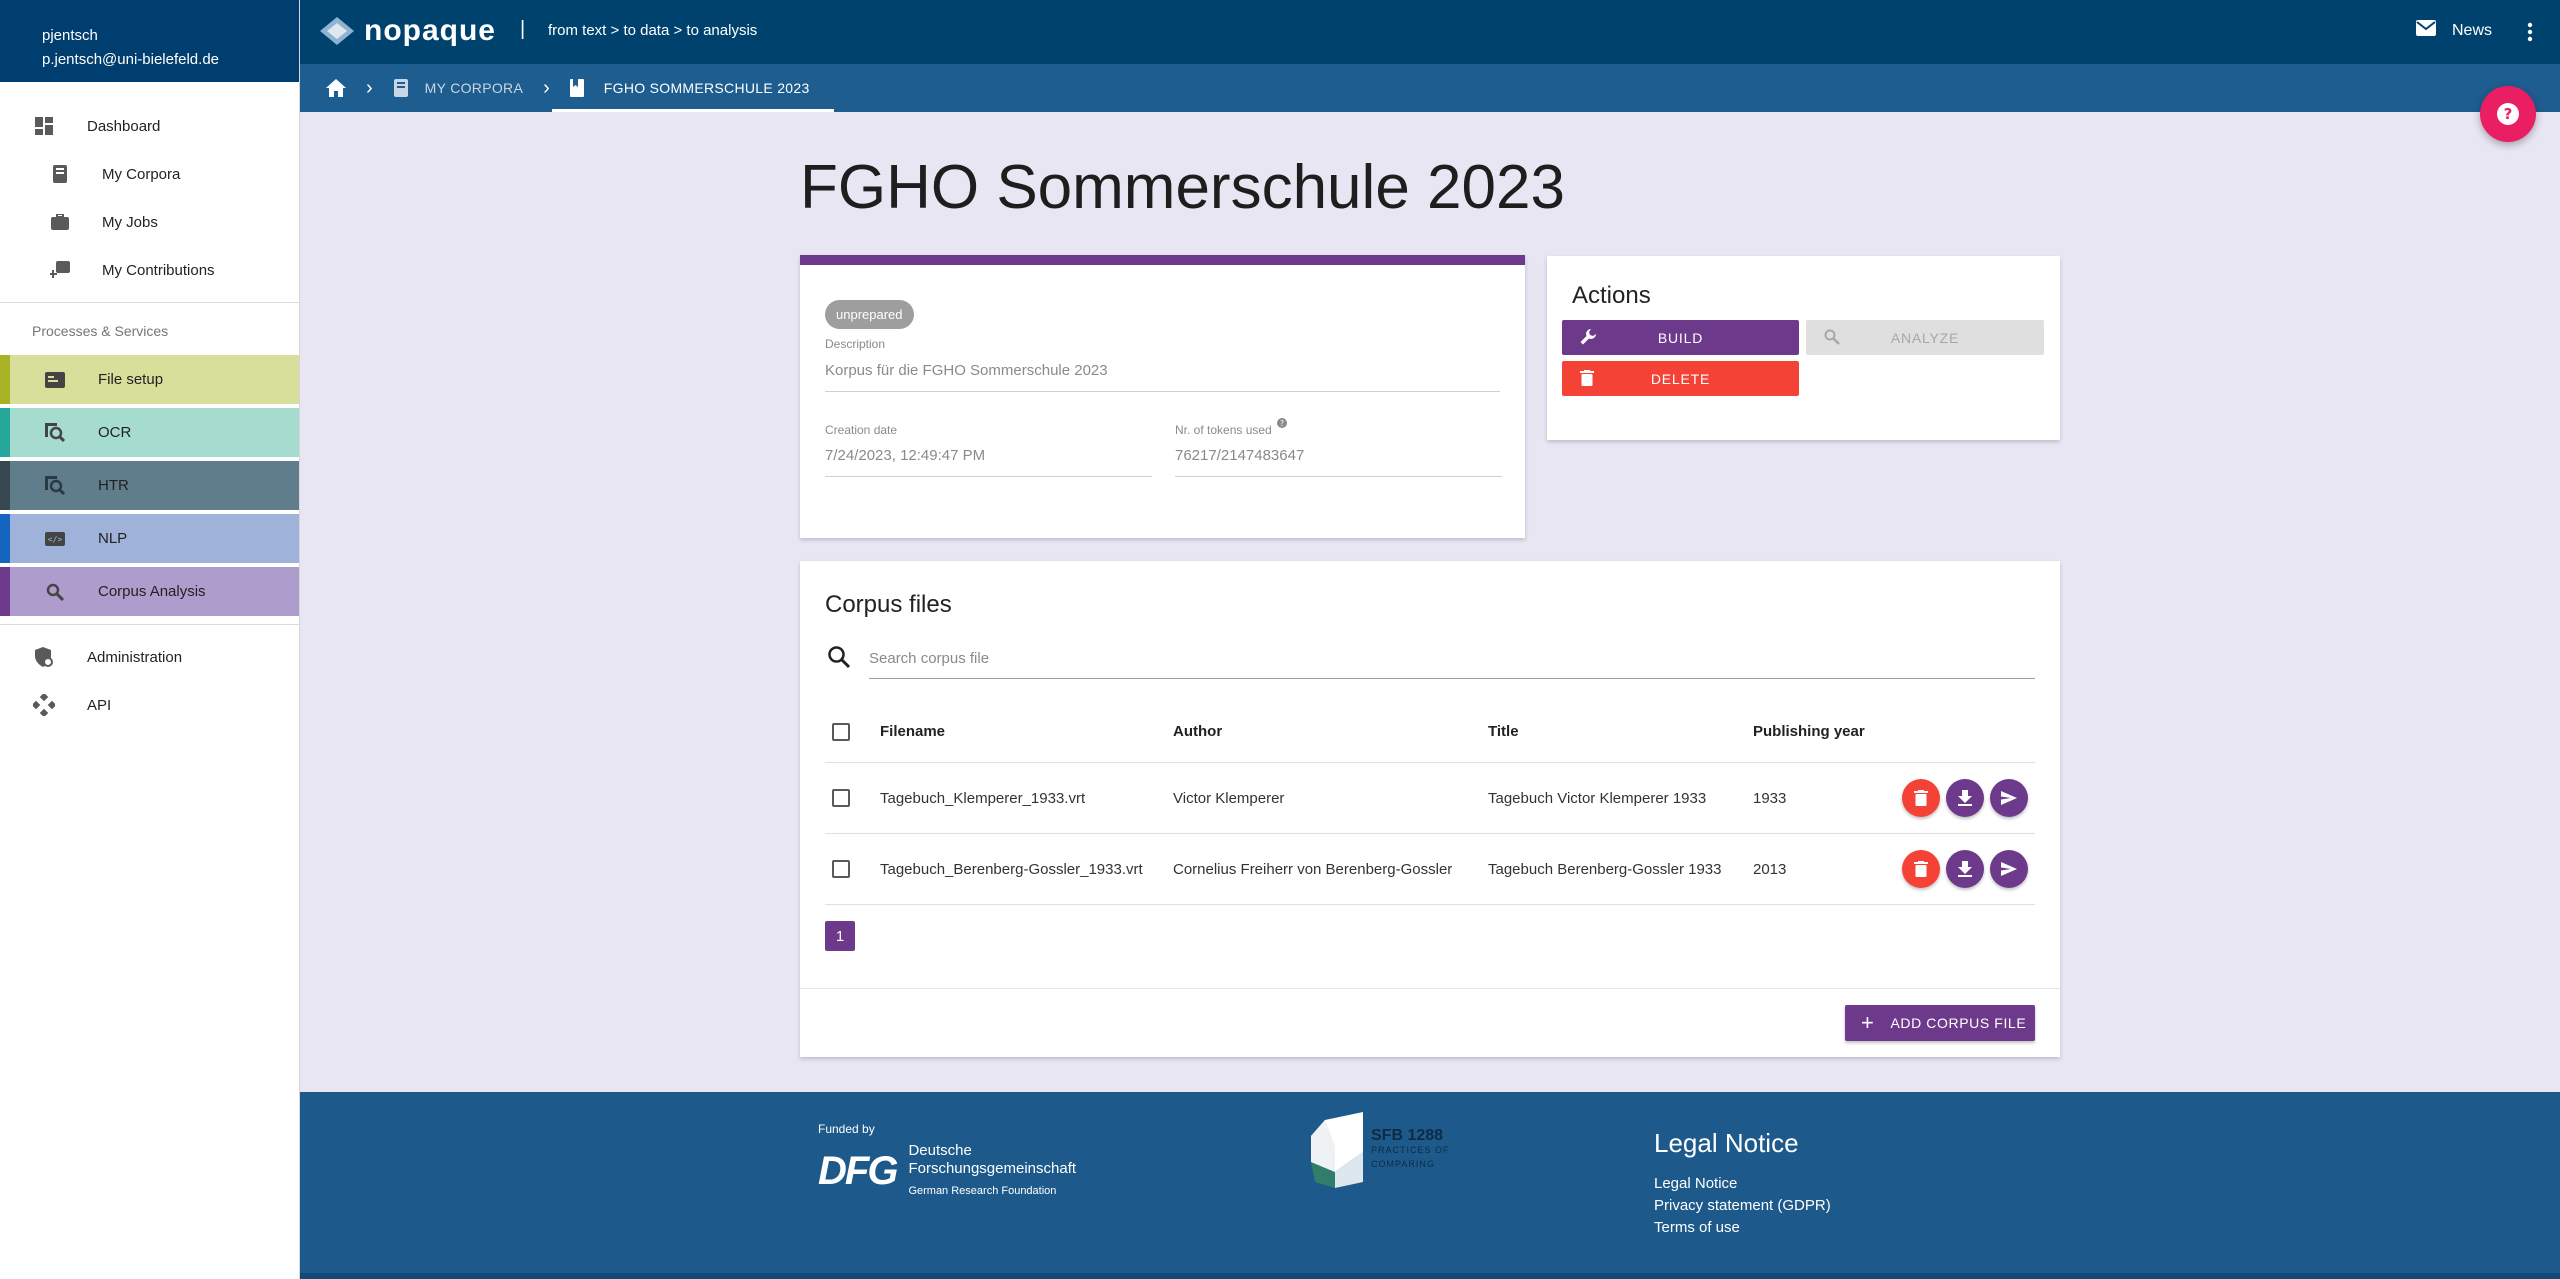 This screenshot has height=1279, width=2560. I want to click on sidebar-item-my-corpora: My Corpora, so click(149, 174).